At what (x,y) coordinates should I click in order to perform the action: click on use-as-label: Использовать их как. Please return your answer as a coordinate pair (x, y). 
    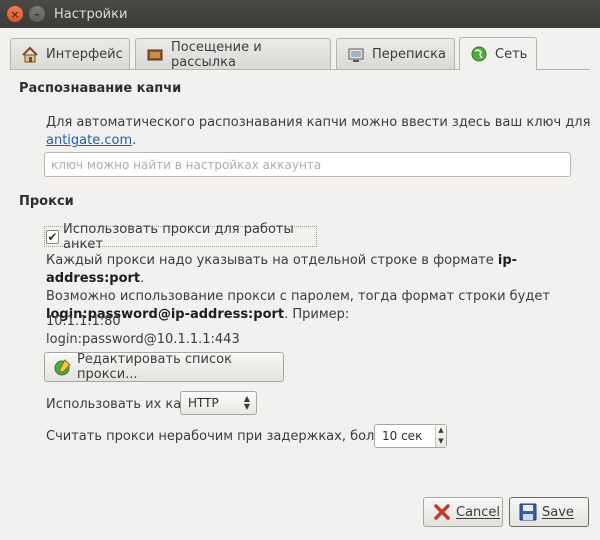
    Looking at the image, I should click on (118, 404).